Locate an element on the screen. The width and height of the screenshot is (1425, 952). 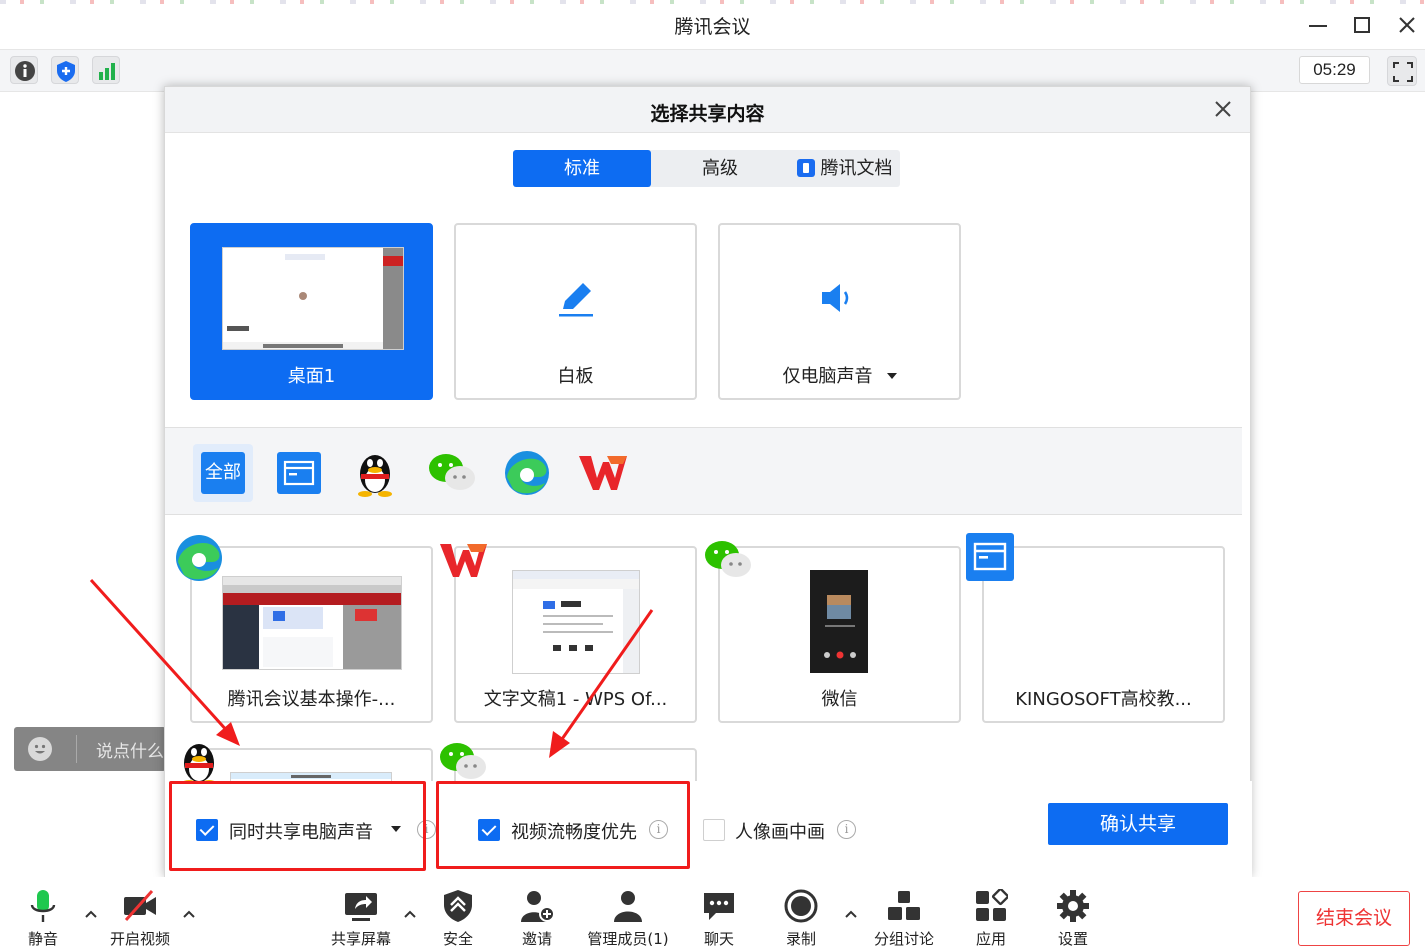
settings-button: 设置 is located at coordinates (1073, 914).